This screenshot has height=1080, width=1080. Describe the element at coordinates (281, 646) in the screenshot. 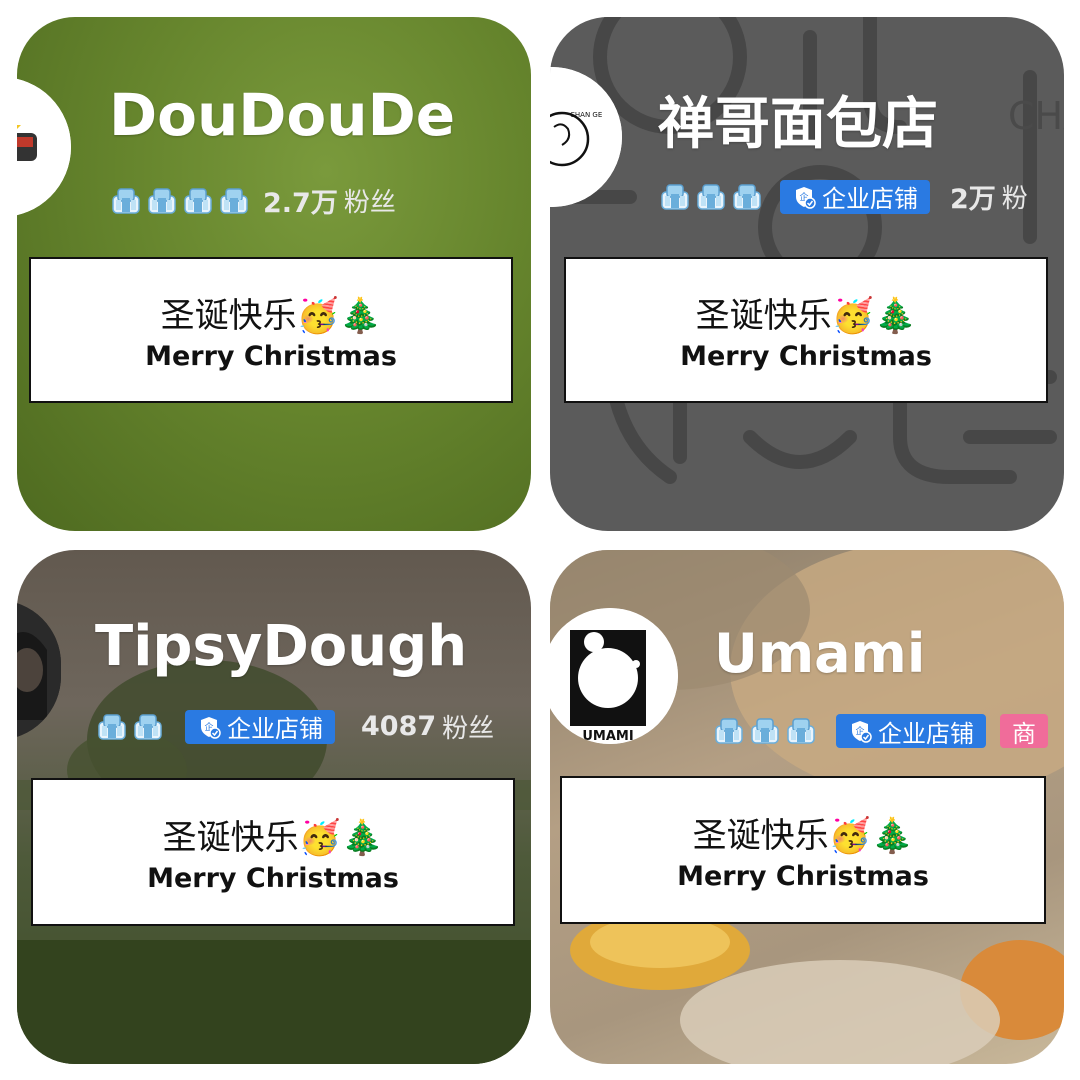

I see `shop-name: TipsyDough` at that location.